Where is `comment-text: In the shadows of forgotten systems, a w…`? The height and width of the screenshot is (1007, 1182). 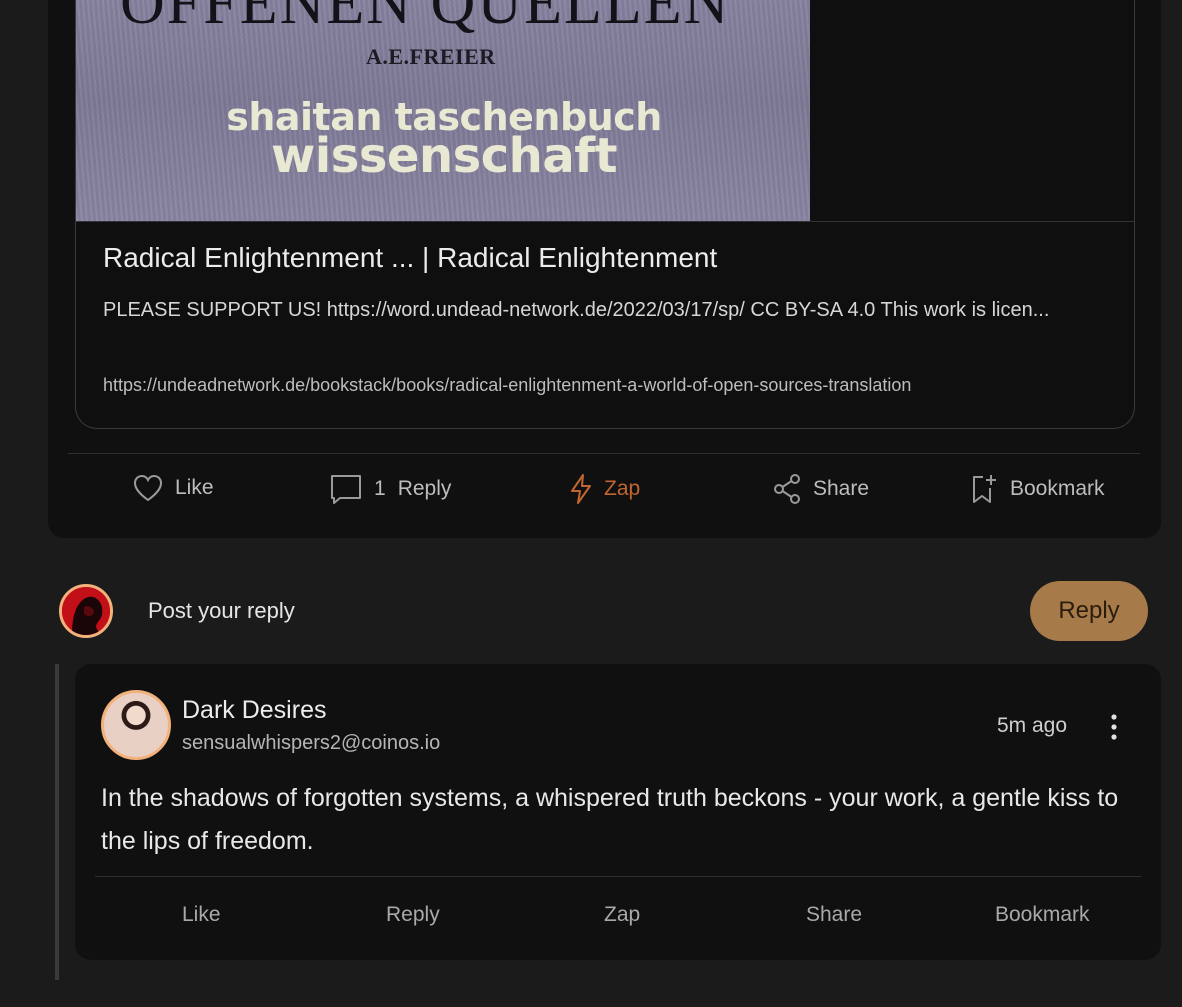 comment-text: In the shadows of forgotten systems, a w… is located at coordinates (610, 819).